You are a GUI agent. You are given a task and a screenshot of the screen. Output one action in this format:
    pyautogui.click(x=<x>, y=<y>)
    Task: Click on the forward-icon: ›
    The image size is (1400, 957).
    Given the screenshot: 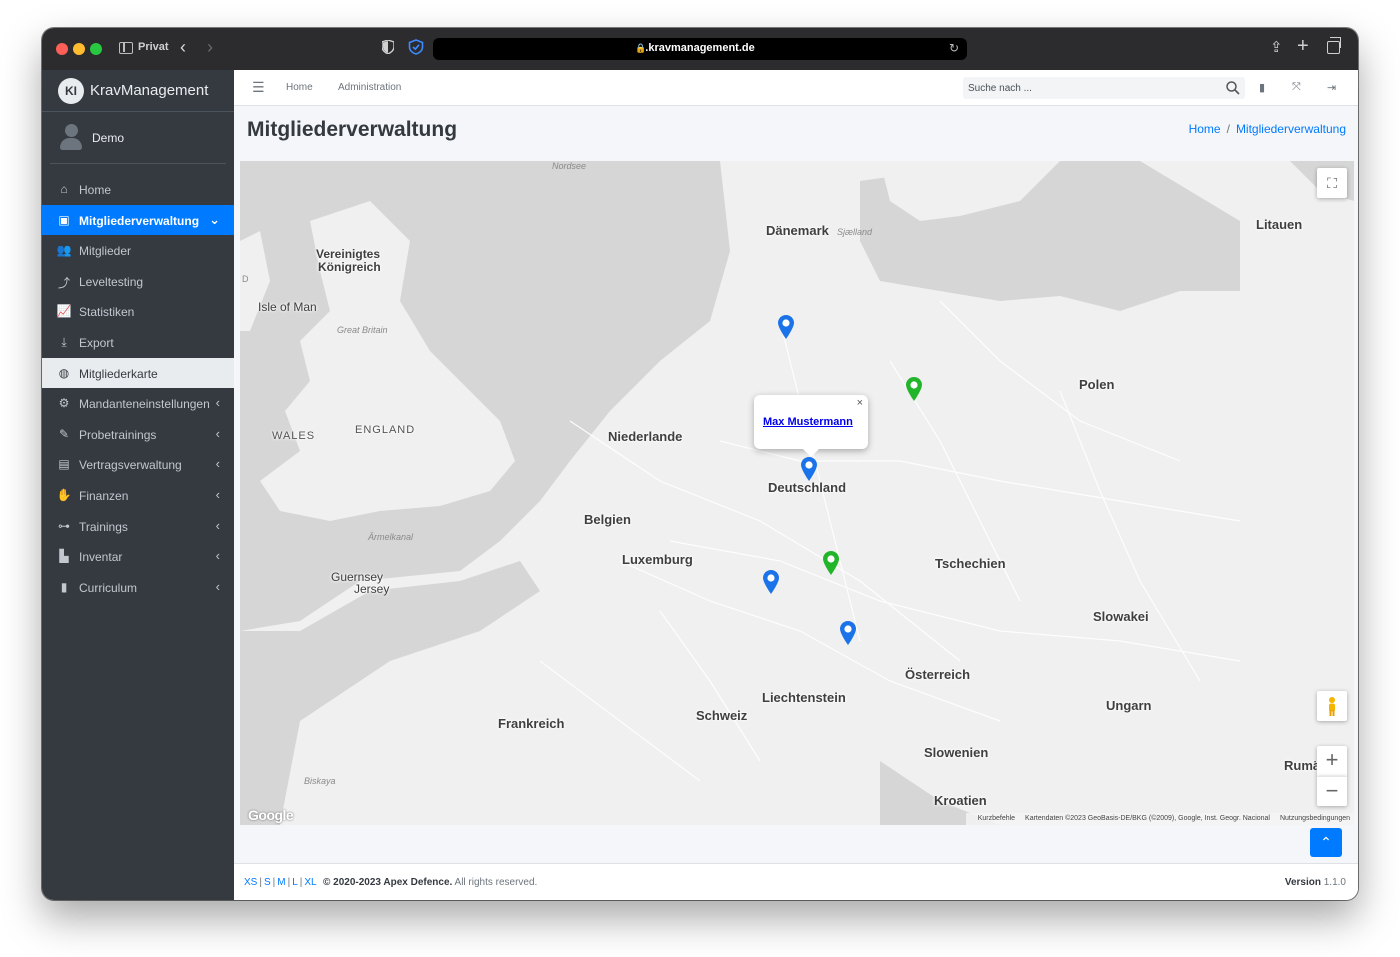 What is the action you would take?
    pyautogui.click(x=210, y=47)
    